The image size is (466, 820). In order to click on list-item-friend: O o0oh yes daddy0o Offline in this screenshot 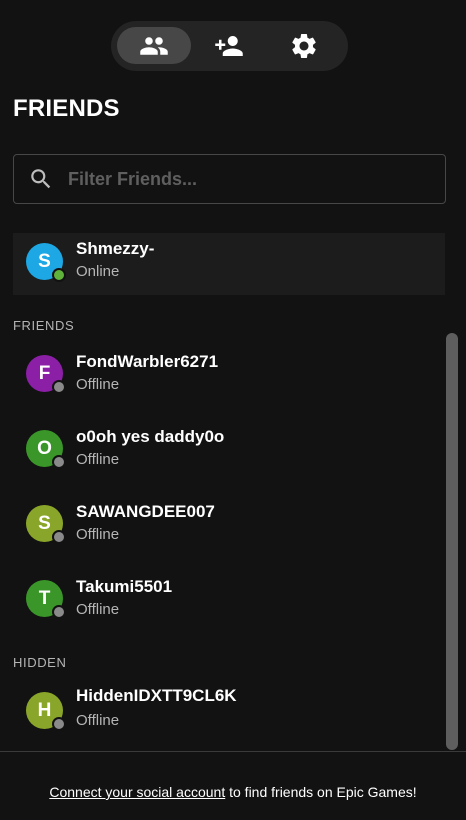, I will do `click(229, 446)`.